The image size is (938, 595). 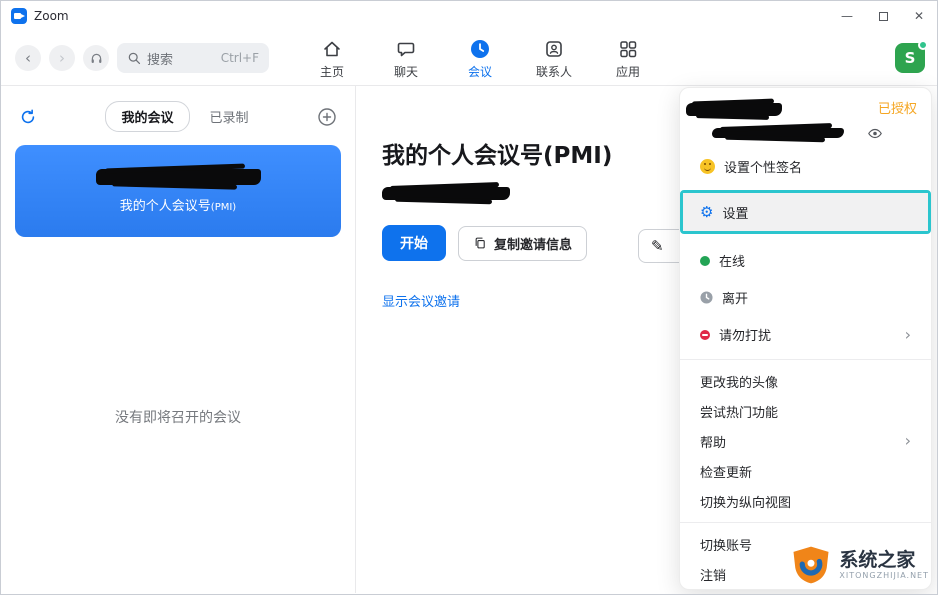 What do you see at coordinates (331, 72) in the screenshot?
I see `nav-home-label: 主页` at bounding box center [331, 72].